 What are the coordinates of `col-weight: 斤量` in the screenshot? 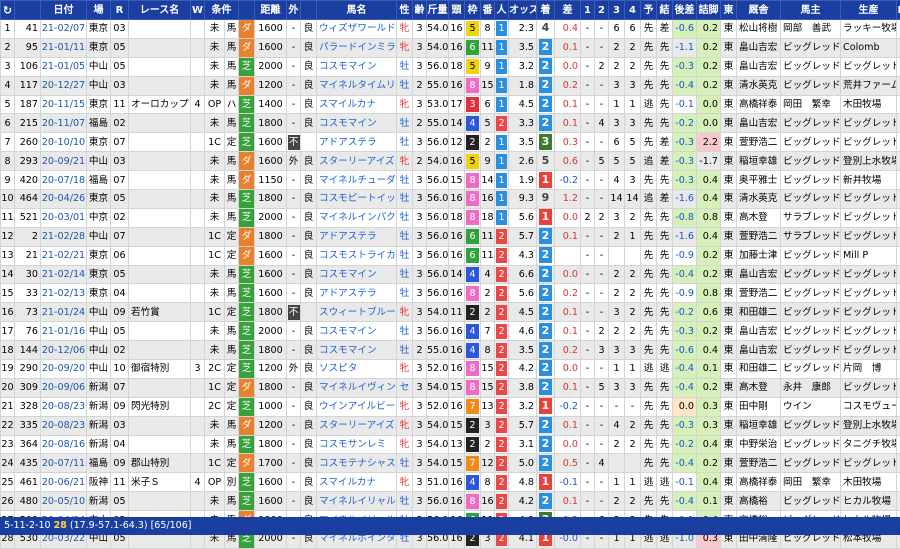 It's located at (438, 10).